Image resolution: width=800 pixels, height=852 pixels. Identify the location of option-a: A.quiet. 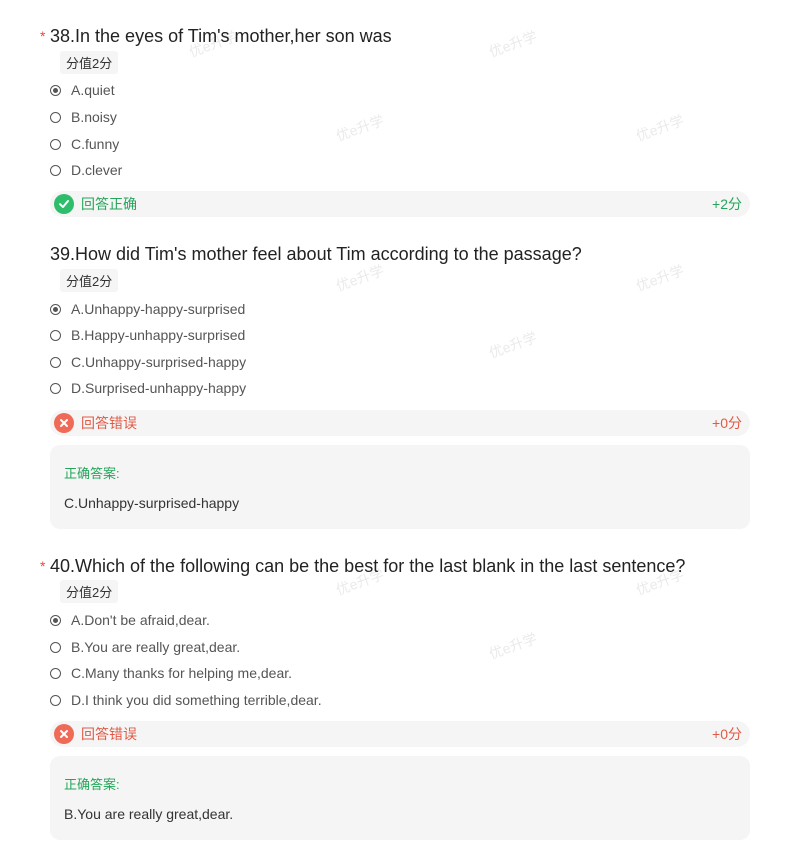
(82, 90).